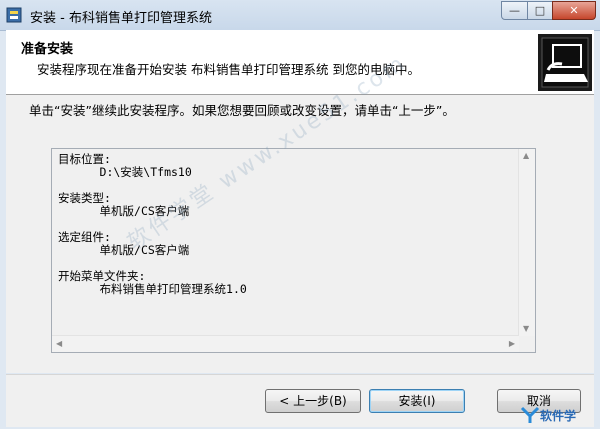 This screenshot has height=429, width=600. I want to click on watermark-logo-icon, so click(530, 414).